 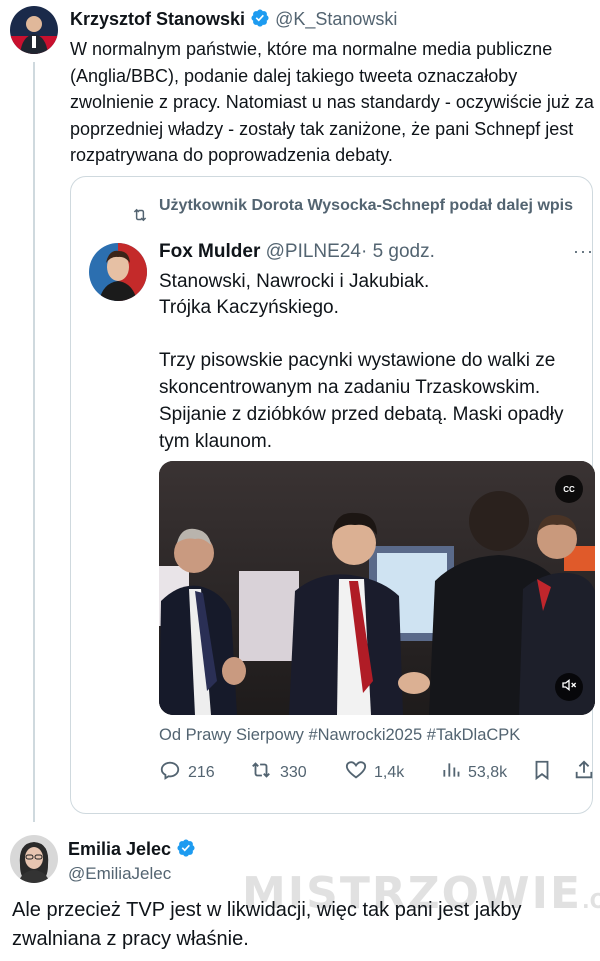 What do you see at coordinates (249, 307) in the screenshot?
I see `quoted-text-line2: Trójka Kaczyńskiego.` at bounding box center [249, 307].